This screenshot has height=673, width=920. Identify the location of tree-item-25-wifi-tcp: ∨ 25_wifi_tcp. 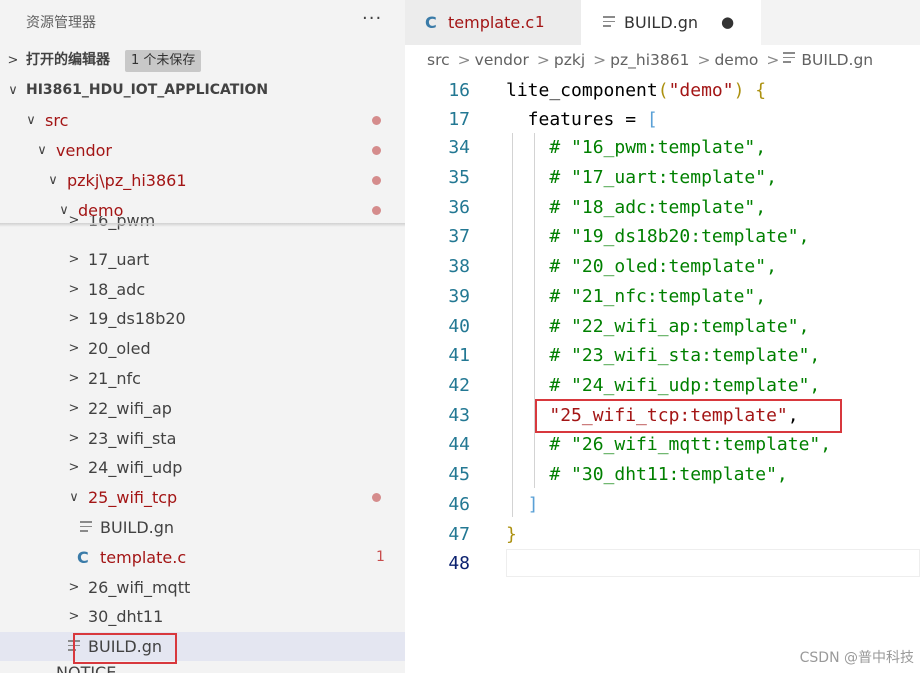
(202, 497).